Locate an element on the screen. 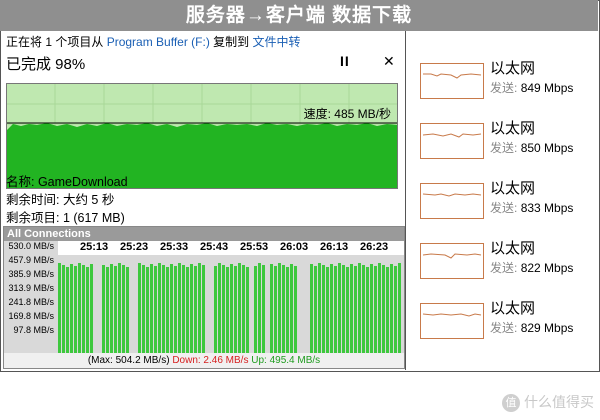 Image resolution: width=600 pixels, height=420 pixels. ethernet-item: 以太网 发送: 833 Mbps is located at coordinates (502, 197).